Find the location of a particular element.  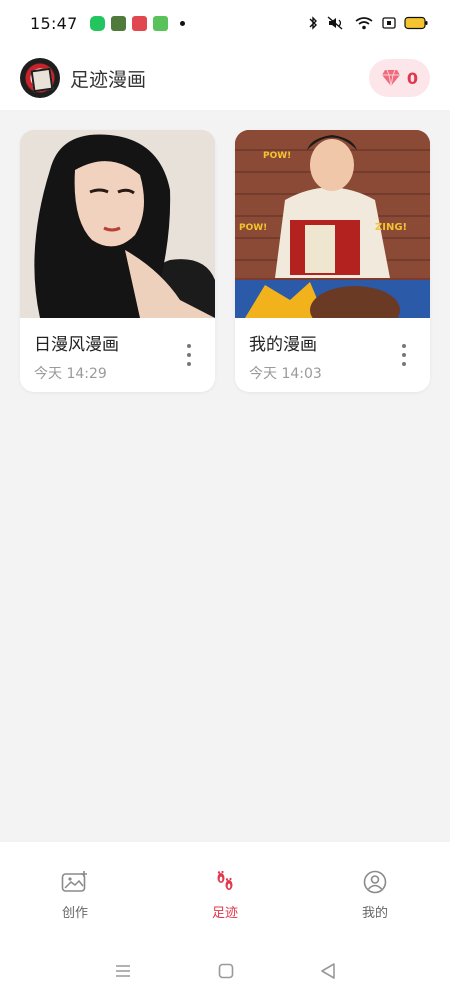

nav-tab-create: 创作 is located at coordinates (75, 906).